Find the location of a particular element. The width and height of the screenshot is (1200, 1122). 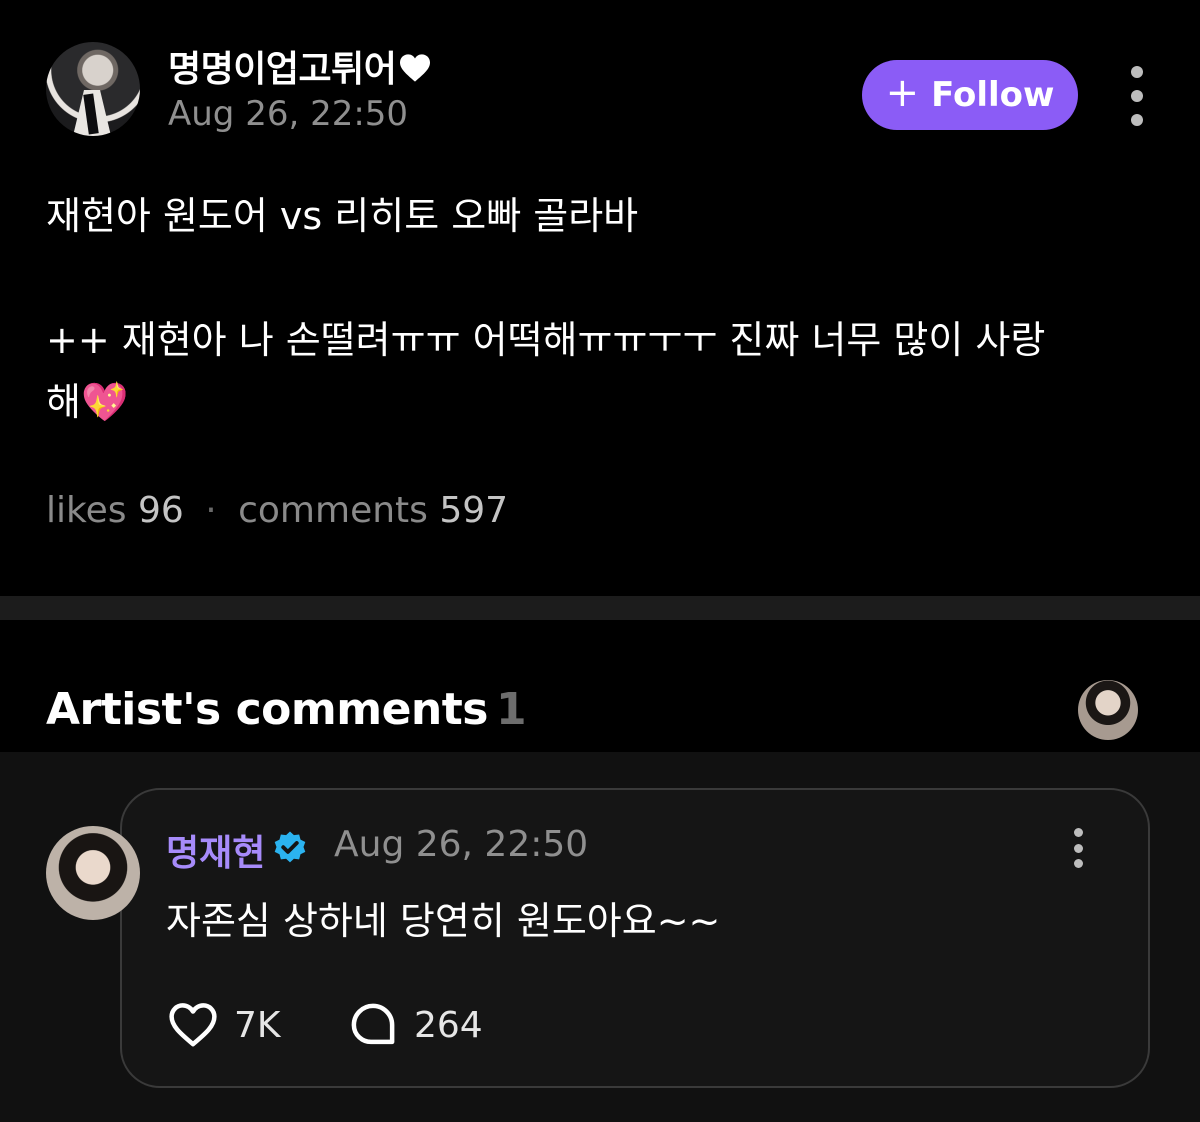

comment-timestamp: Aug 26, 22:50 is located at coordinates (461, 844).